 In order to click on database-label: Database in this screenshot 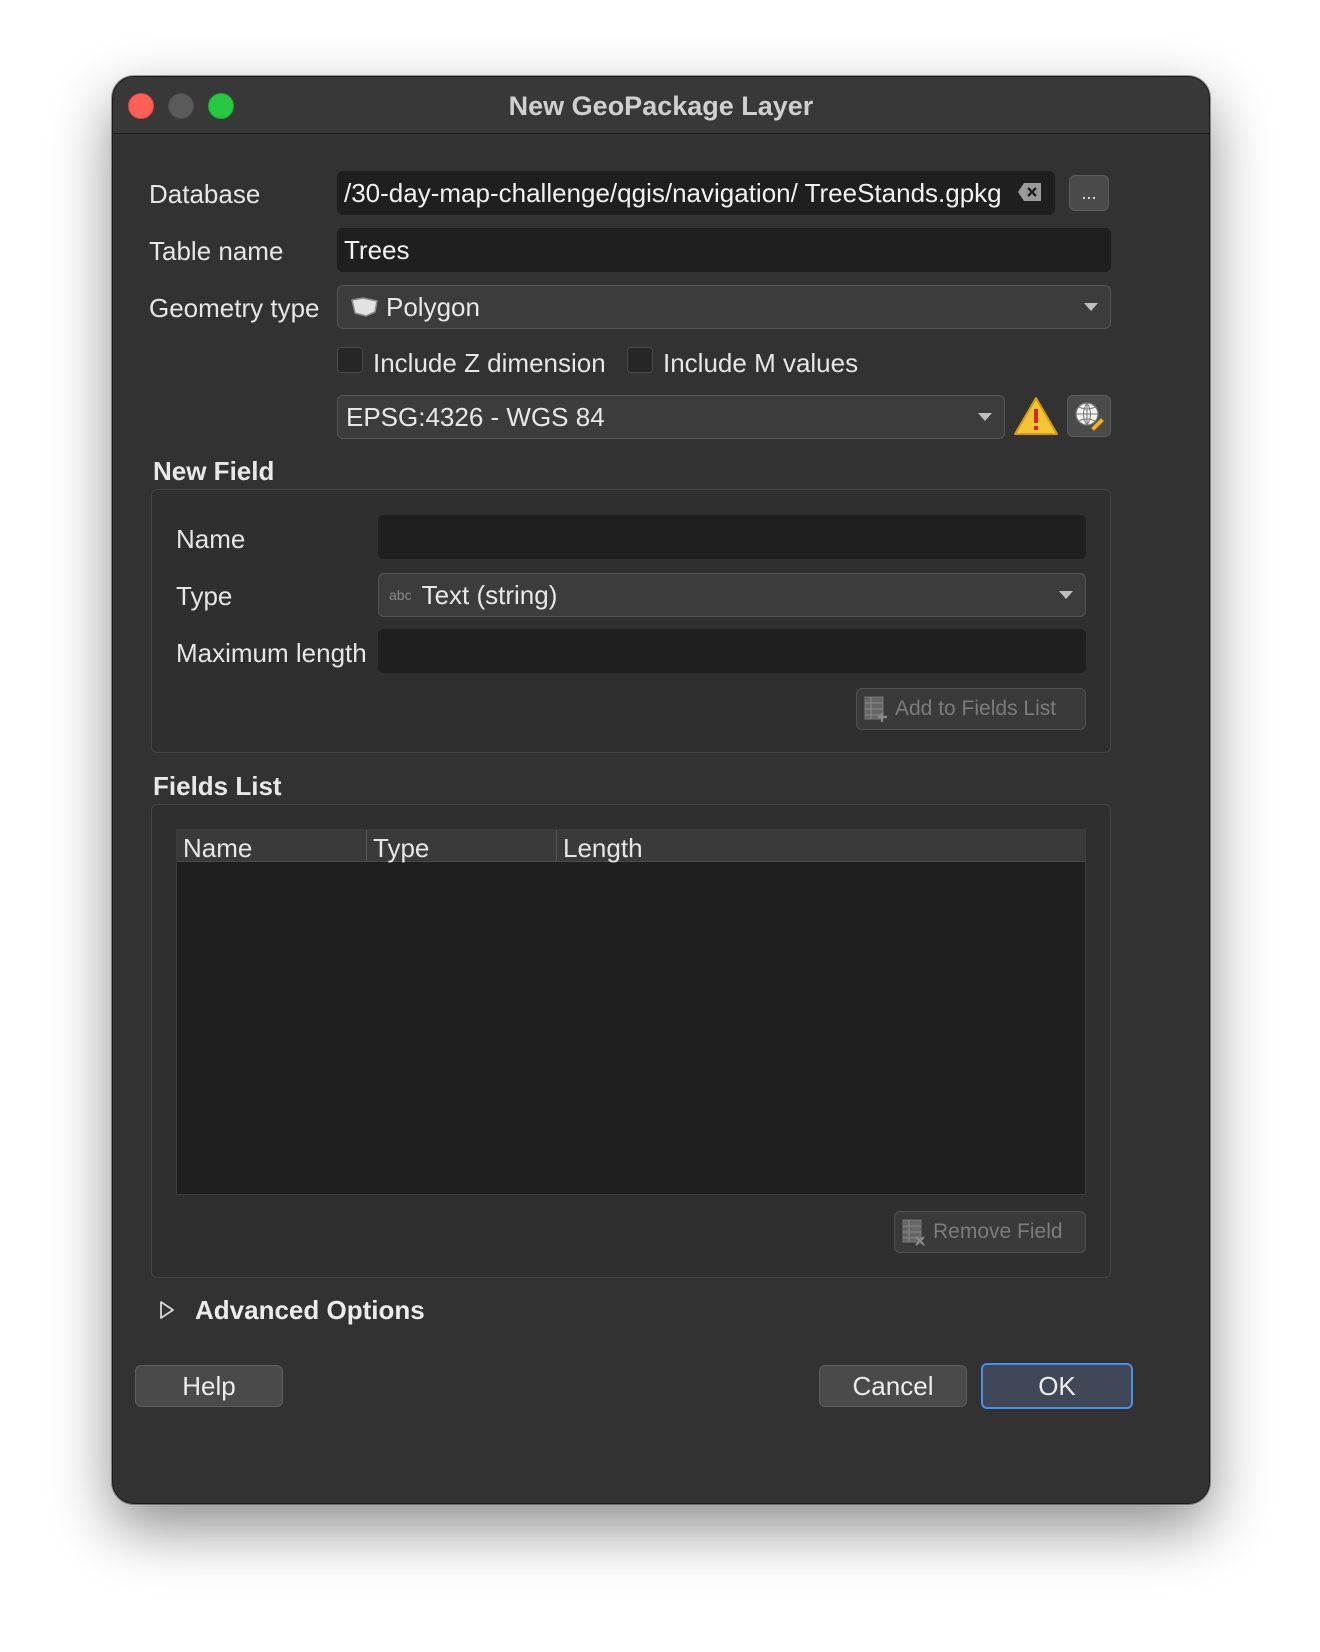, I will do `click(205, 194)`.